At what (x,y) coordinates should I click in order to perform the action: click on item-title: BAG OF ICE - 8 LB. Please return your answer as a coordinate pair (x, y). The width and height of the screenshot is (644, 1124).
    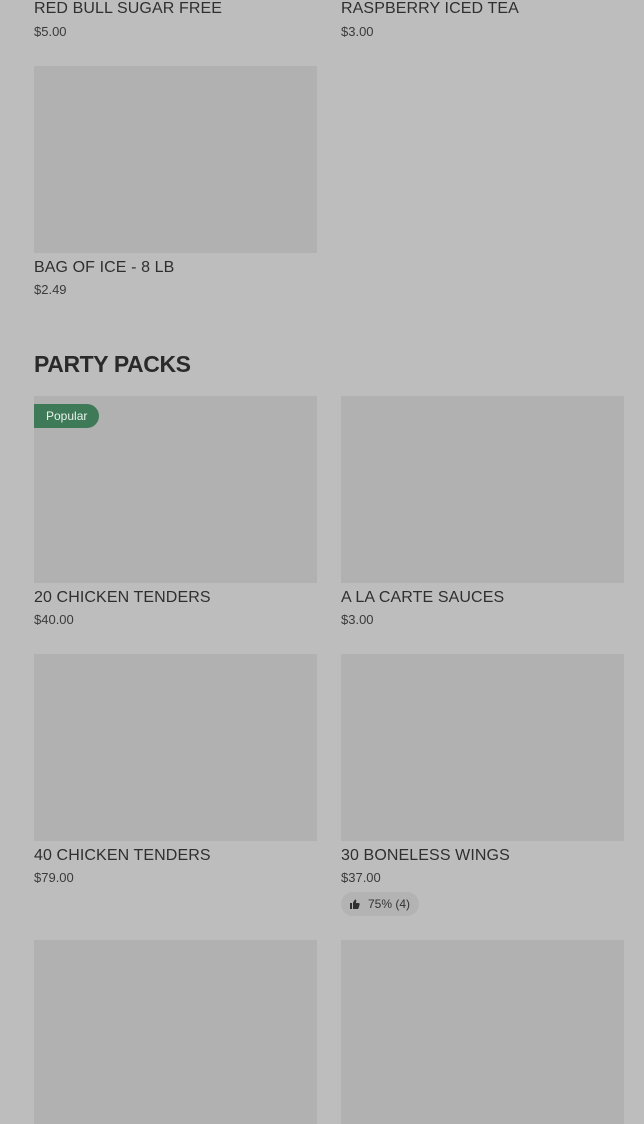
    Looking at the image, I should click on (104, 267).